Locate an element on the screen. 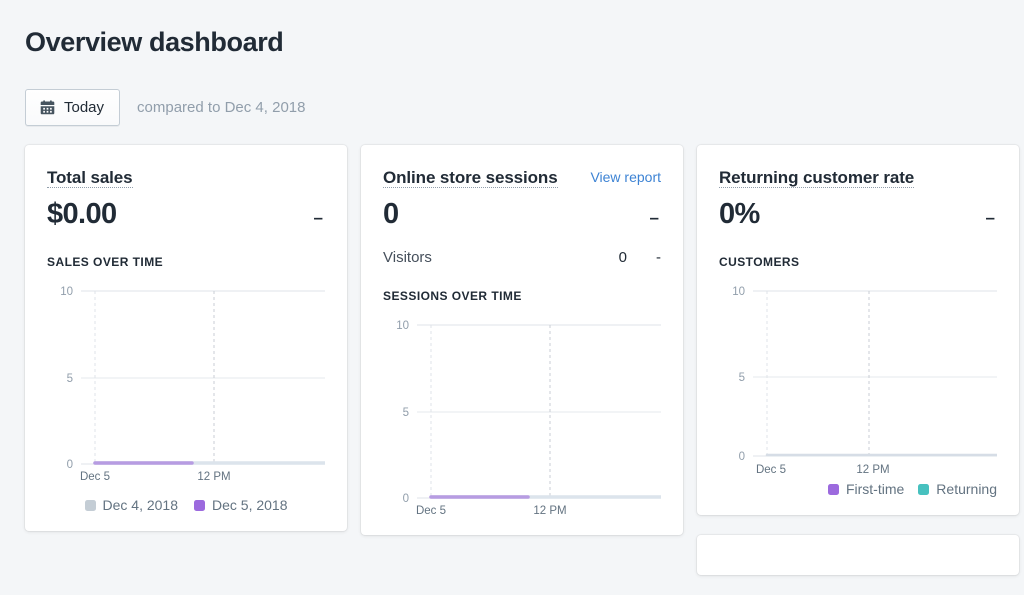 The image size is (1024, 595). card-header: Online store sessions View report is located at coordinates (522, 177).